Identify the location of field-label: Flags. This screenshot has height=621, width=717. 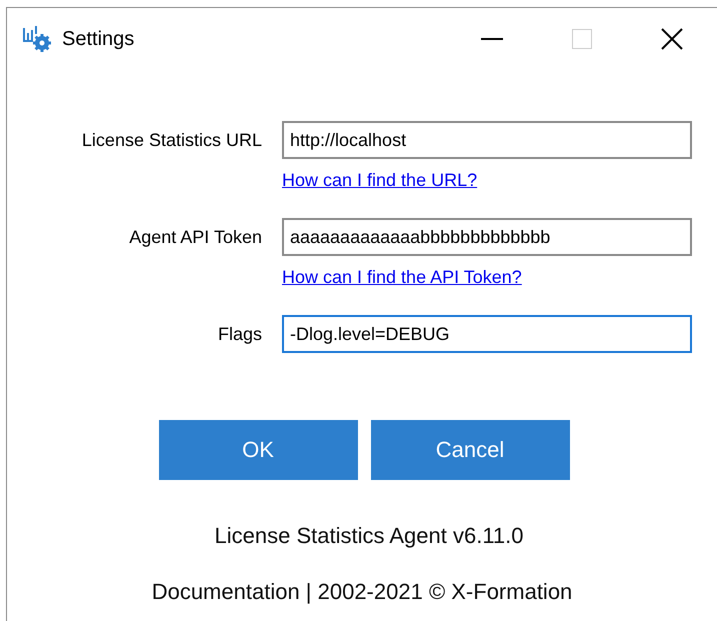
(240, 334).